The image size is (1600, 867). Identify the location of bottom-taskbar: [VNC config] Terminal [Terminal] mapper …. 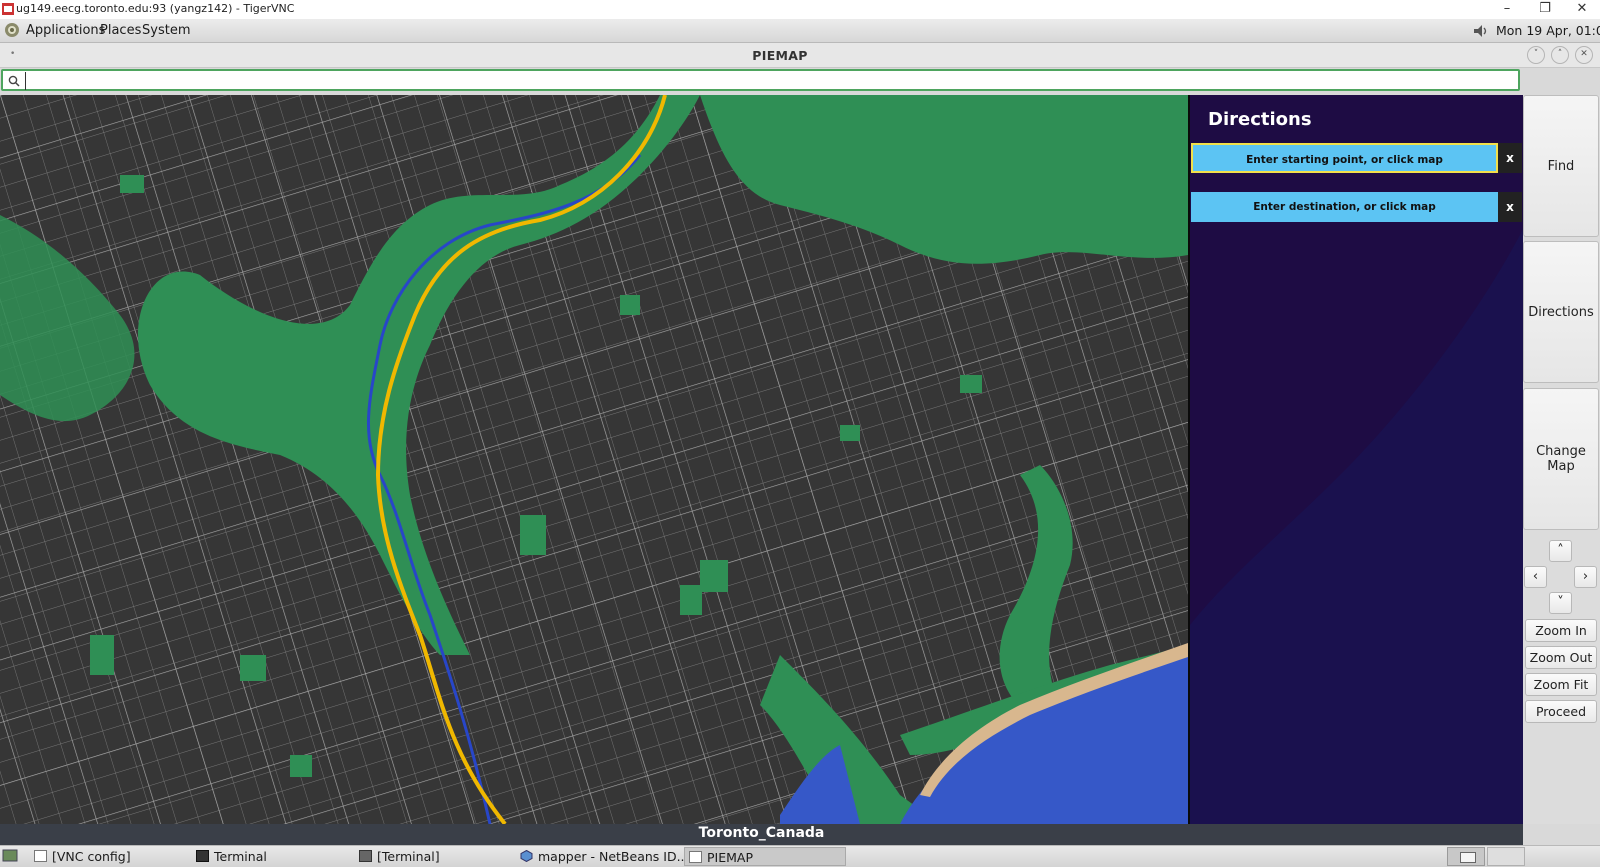
(800, 856).